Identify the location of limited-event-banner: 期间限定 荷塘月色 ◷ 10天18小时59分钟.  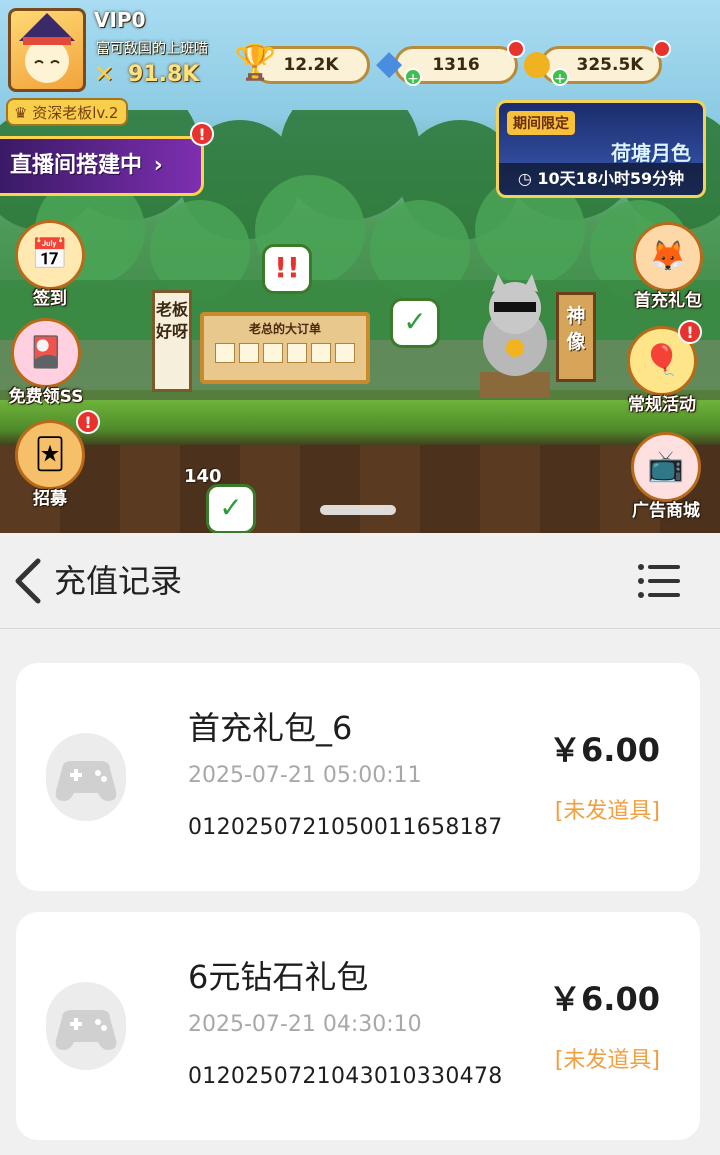
(601, 149).